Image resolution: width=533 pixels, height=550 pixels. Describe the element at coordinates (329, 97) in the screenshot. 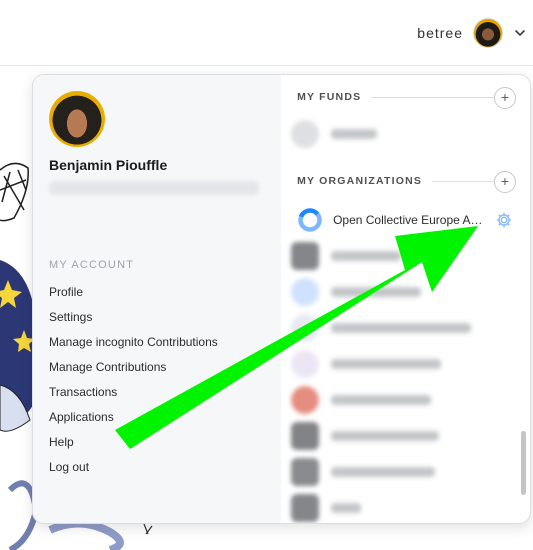

I see `my-funds-title: MY FUNDS` at that location.